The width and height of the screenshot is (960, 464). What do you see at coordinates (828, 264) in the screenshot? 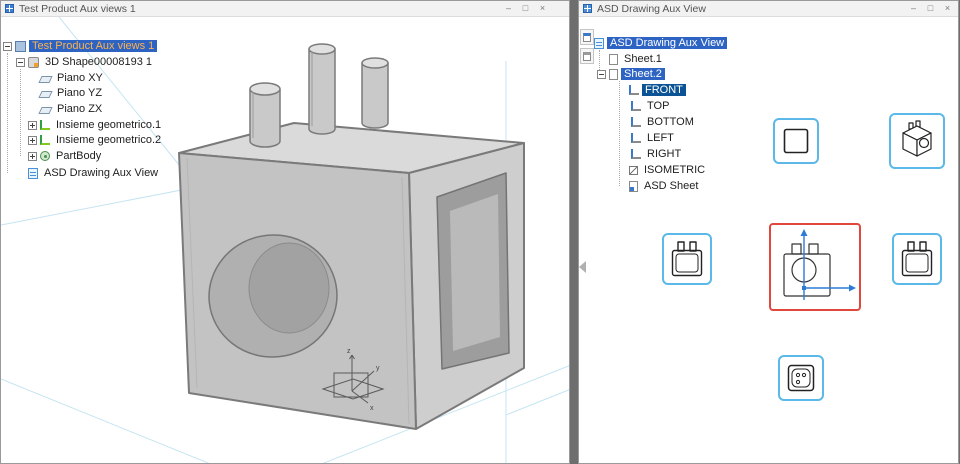
I see `view-axis-arrows` at bounding box center [828, 264].